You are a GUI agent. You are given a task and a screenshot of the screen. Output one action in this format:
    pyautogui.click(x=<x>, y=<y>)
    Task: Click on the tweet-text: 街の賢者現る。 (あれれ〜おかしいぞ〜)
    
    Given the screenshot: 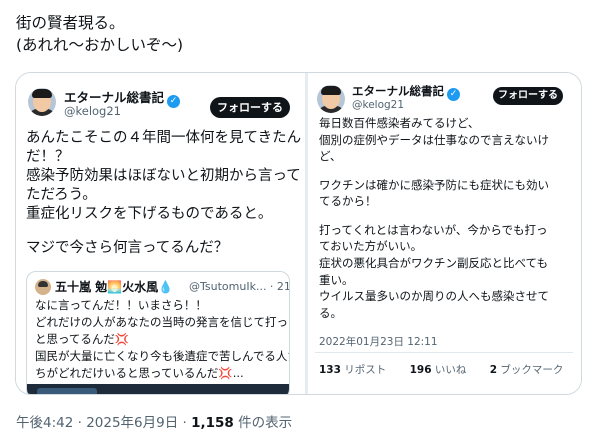 What is the action you would take?
    pyautogui.click(x=99, y=34)
    